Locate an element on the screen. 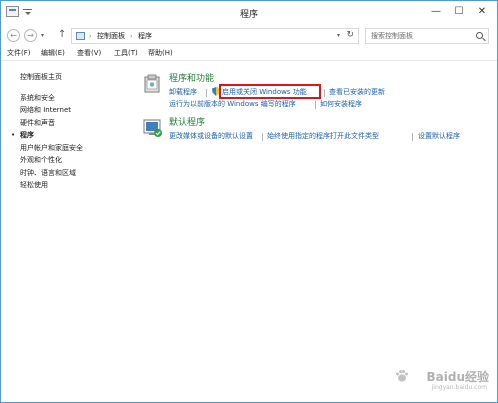 The height and width of the screenshot is (403, 498). navigation-bar: ← → ▾ ↑ › 控制面板 › 程序 ▾ ↻ 搜索控制面板 is located at coordinates (249, 37).